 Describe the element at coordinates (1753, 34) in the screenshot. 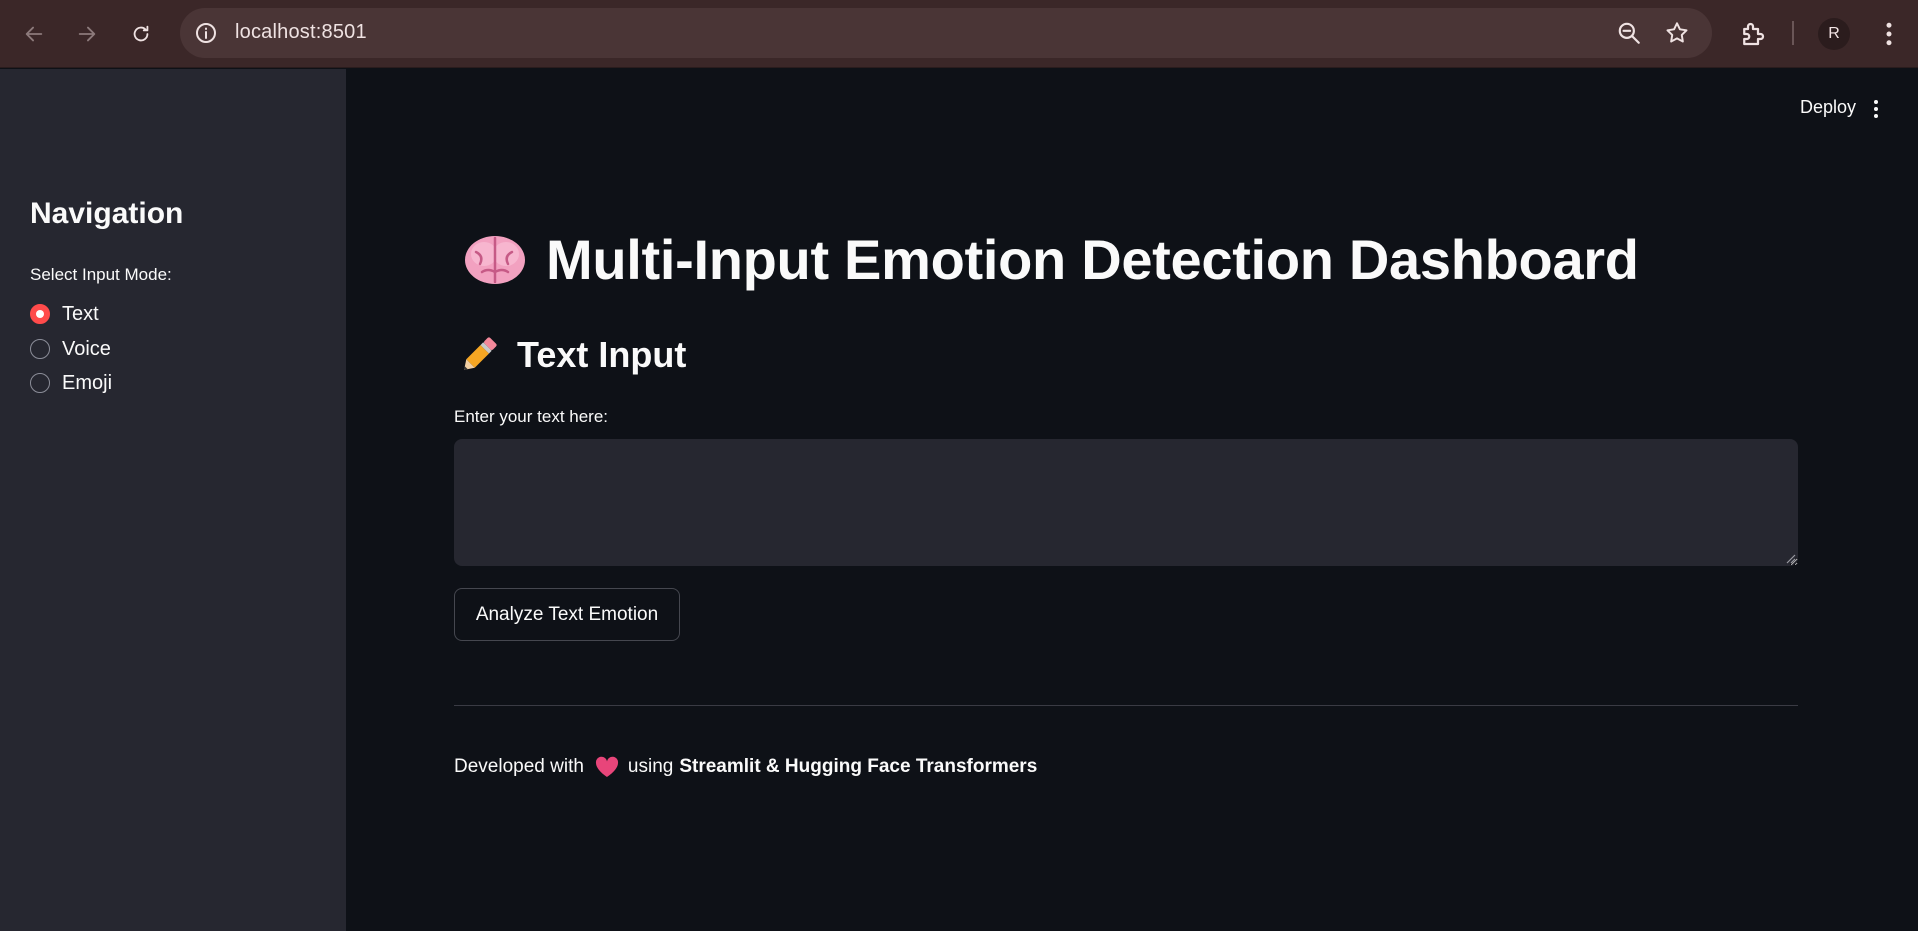

I see `extensions-icon` at that location.